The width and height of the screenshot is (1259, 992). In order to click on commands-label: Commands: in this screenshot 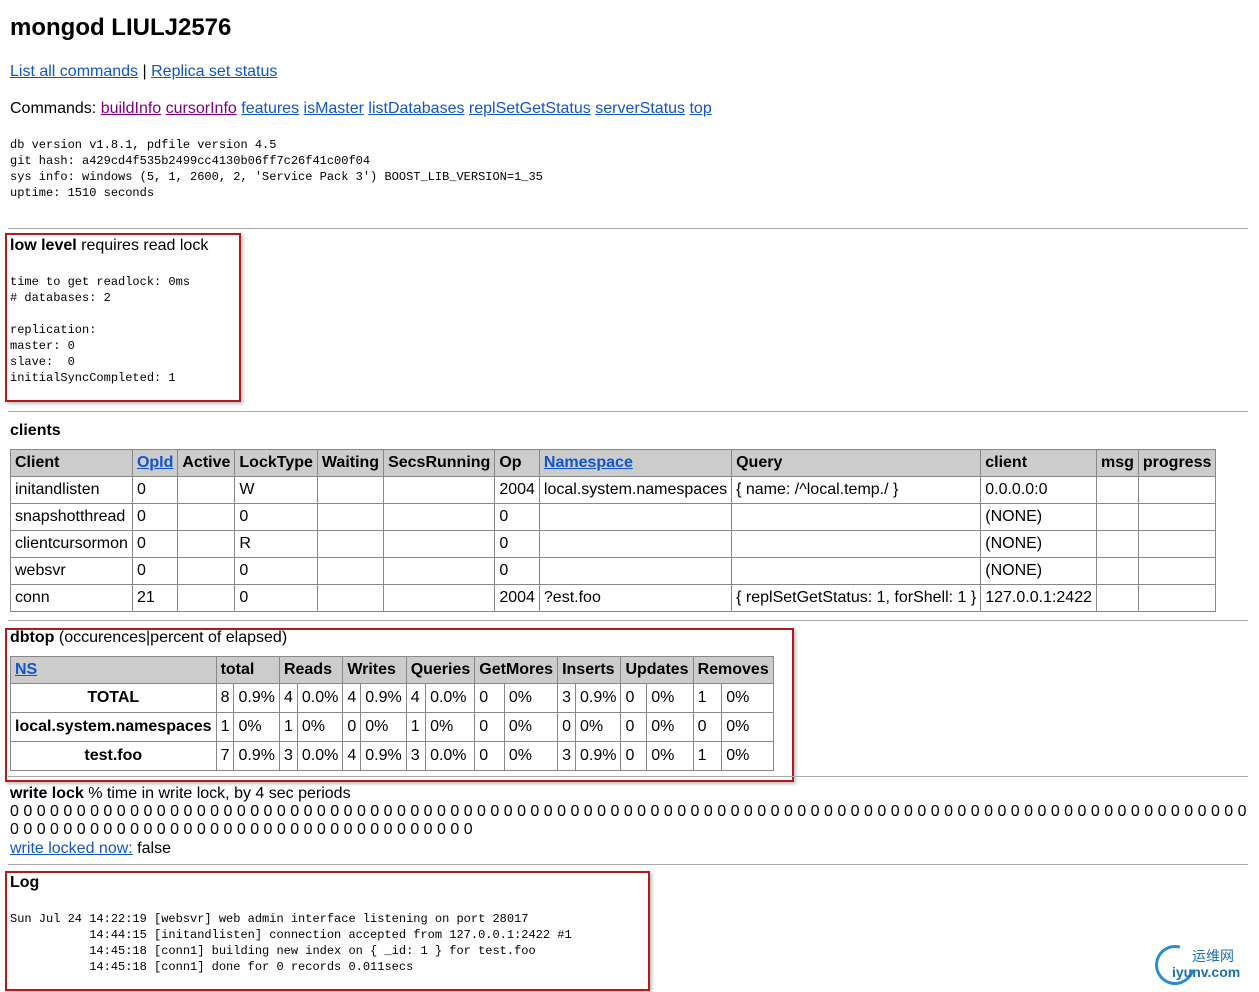, I will do `click(53, 108)`.